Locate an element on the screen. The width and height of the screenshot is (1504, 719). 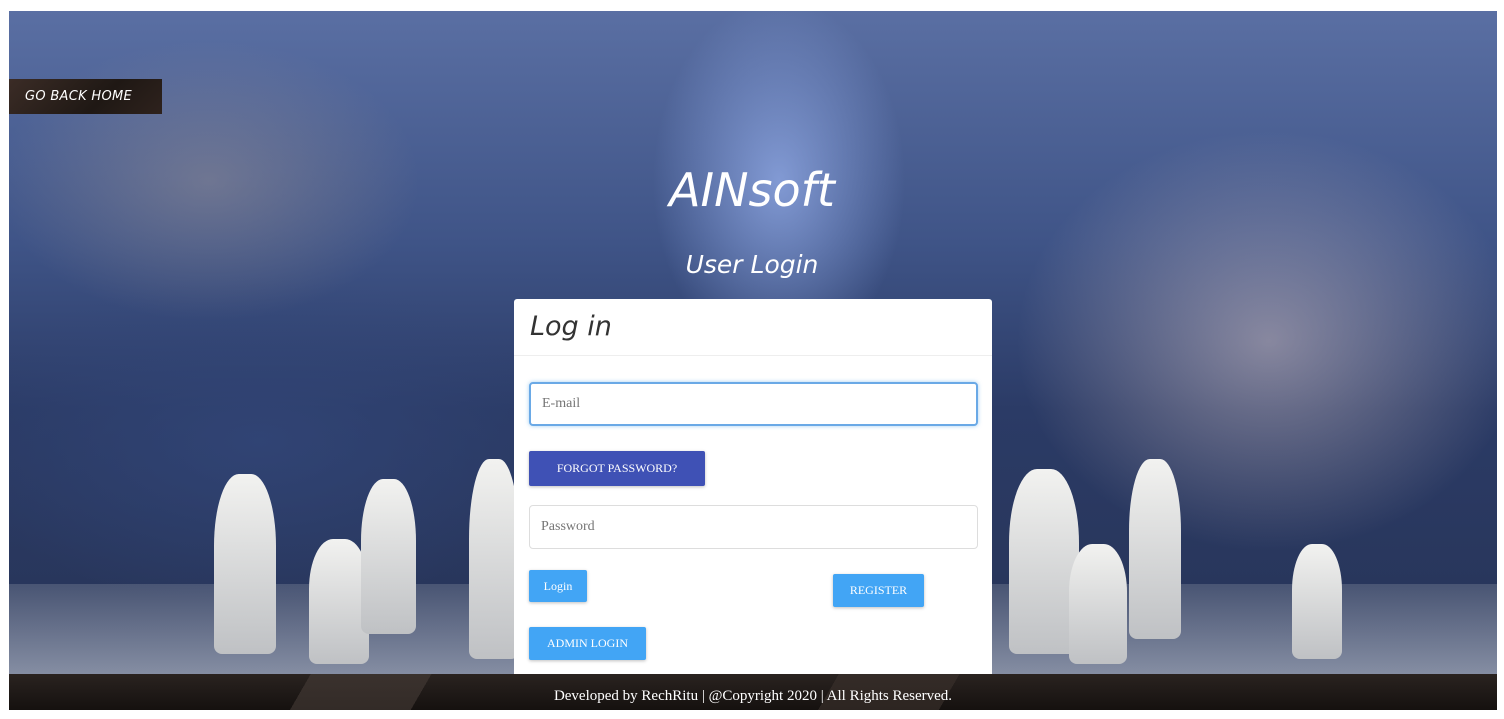
page-subtitle: User Login is located at coordinates (752, 264).